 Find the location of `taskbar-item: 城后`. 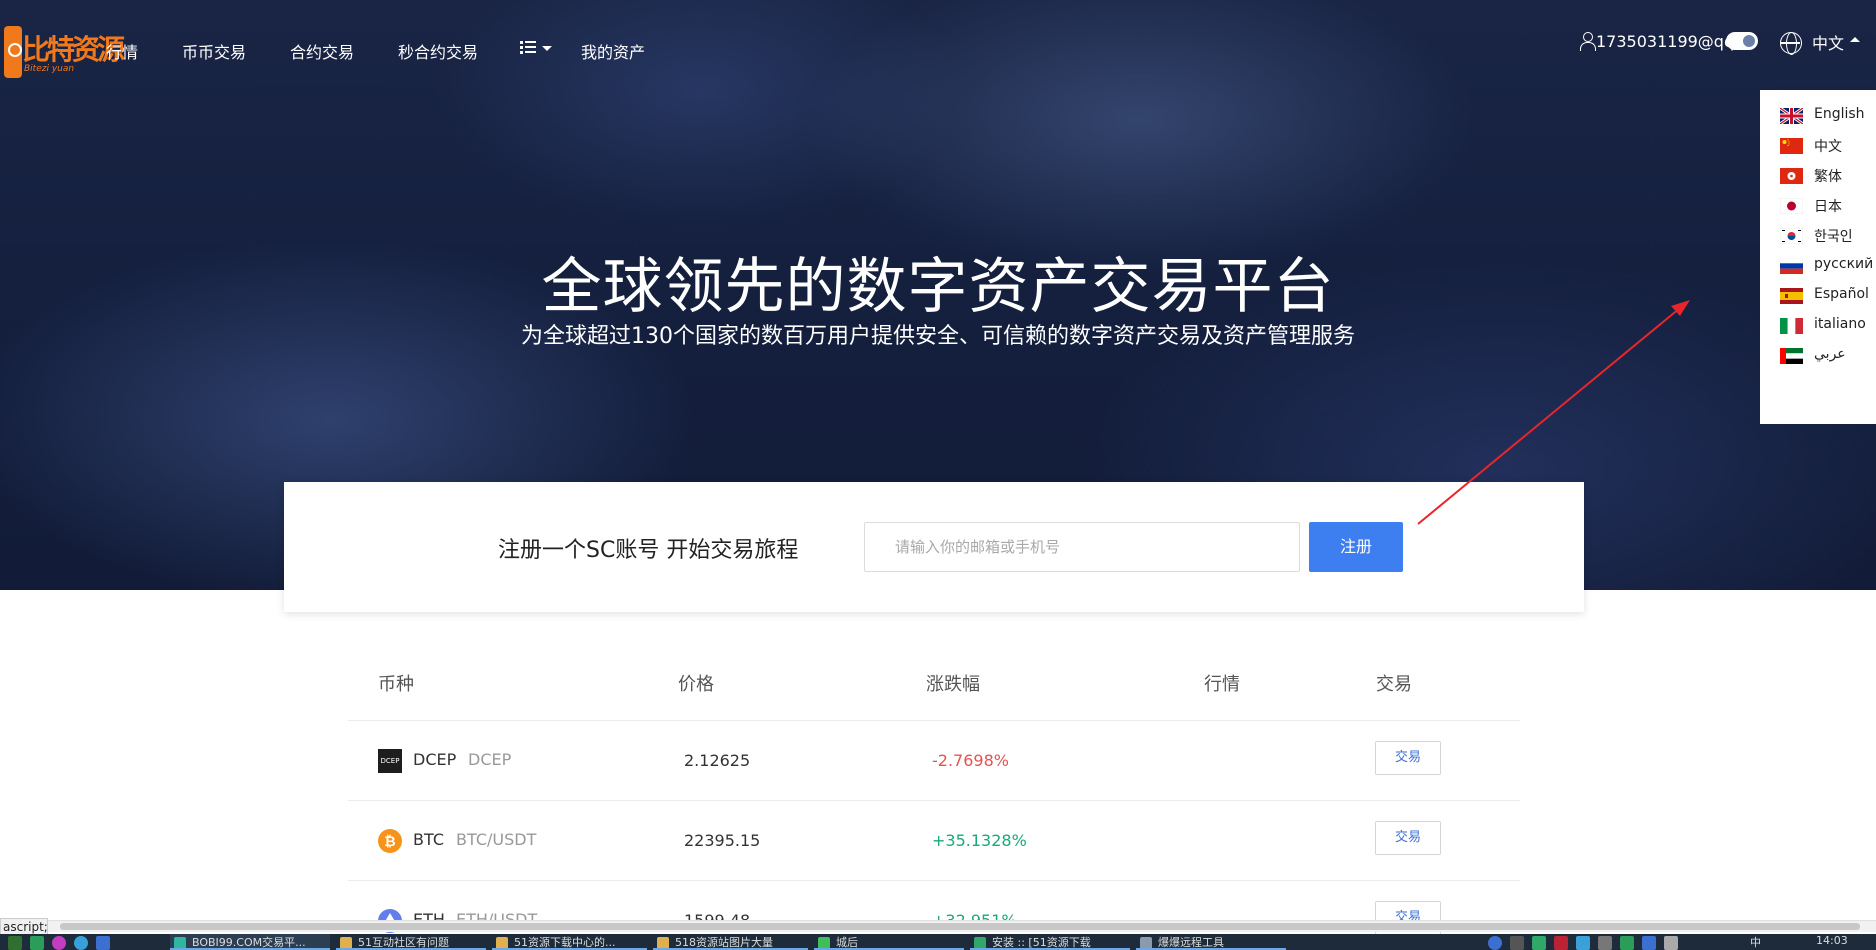

taskbar-item: 城后 is located at coordinates (889, 942).